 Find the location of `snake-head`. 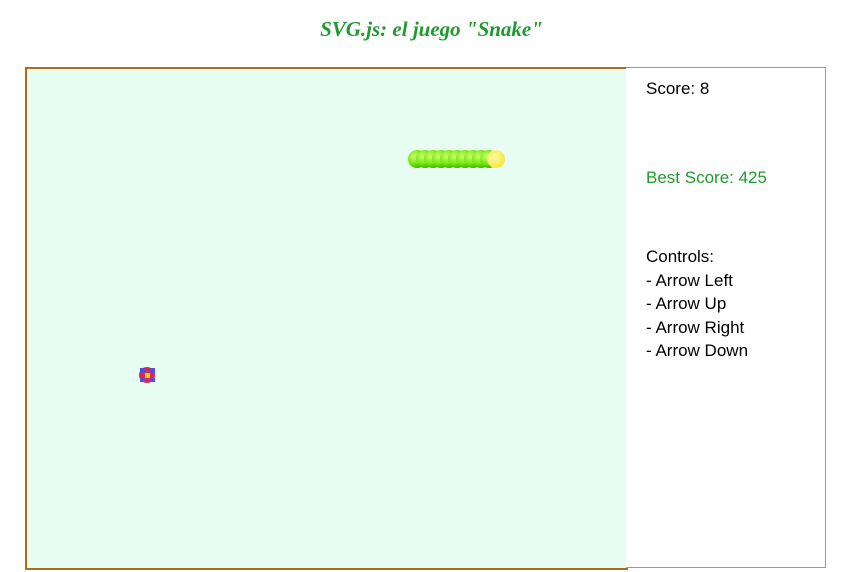

snake-head is located at coordinates (496, 159).